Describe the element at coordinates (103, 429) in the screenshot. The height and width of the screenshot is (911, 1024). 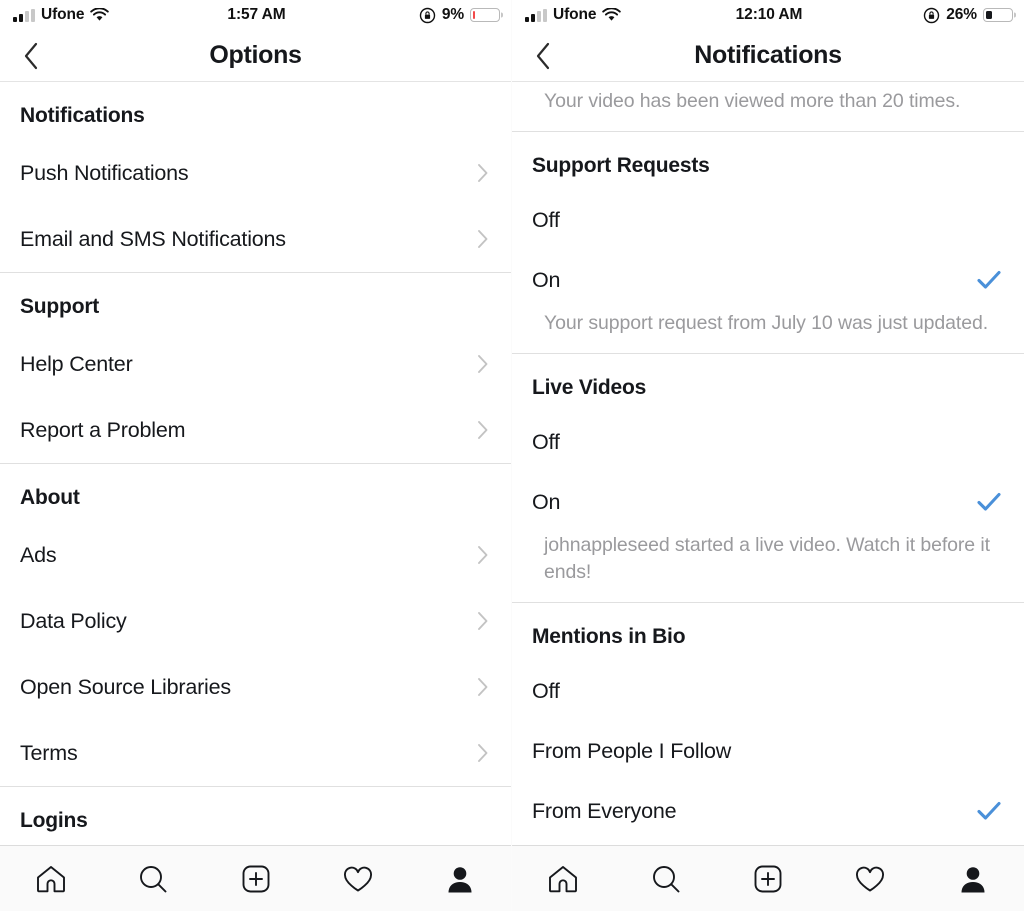
I see `list-item-label: Report a Problem` at that location.